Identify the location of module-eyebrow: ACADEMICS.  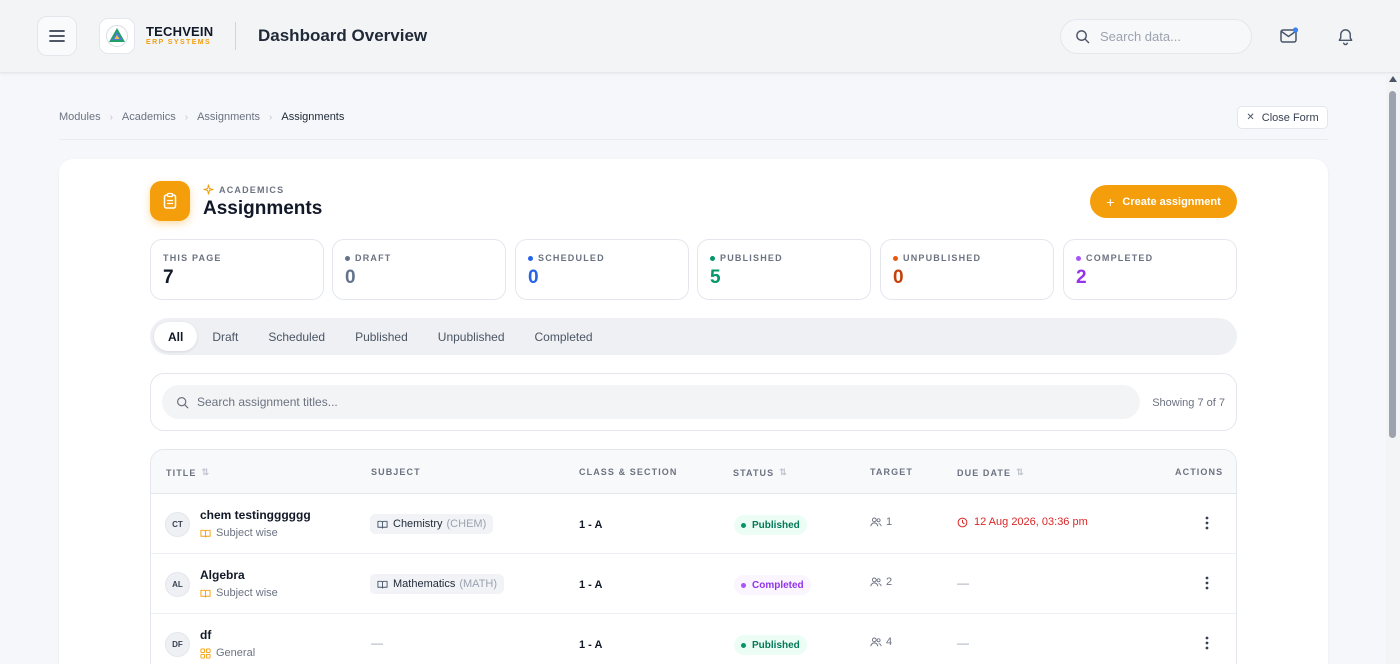
(243, 189).